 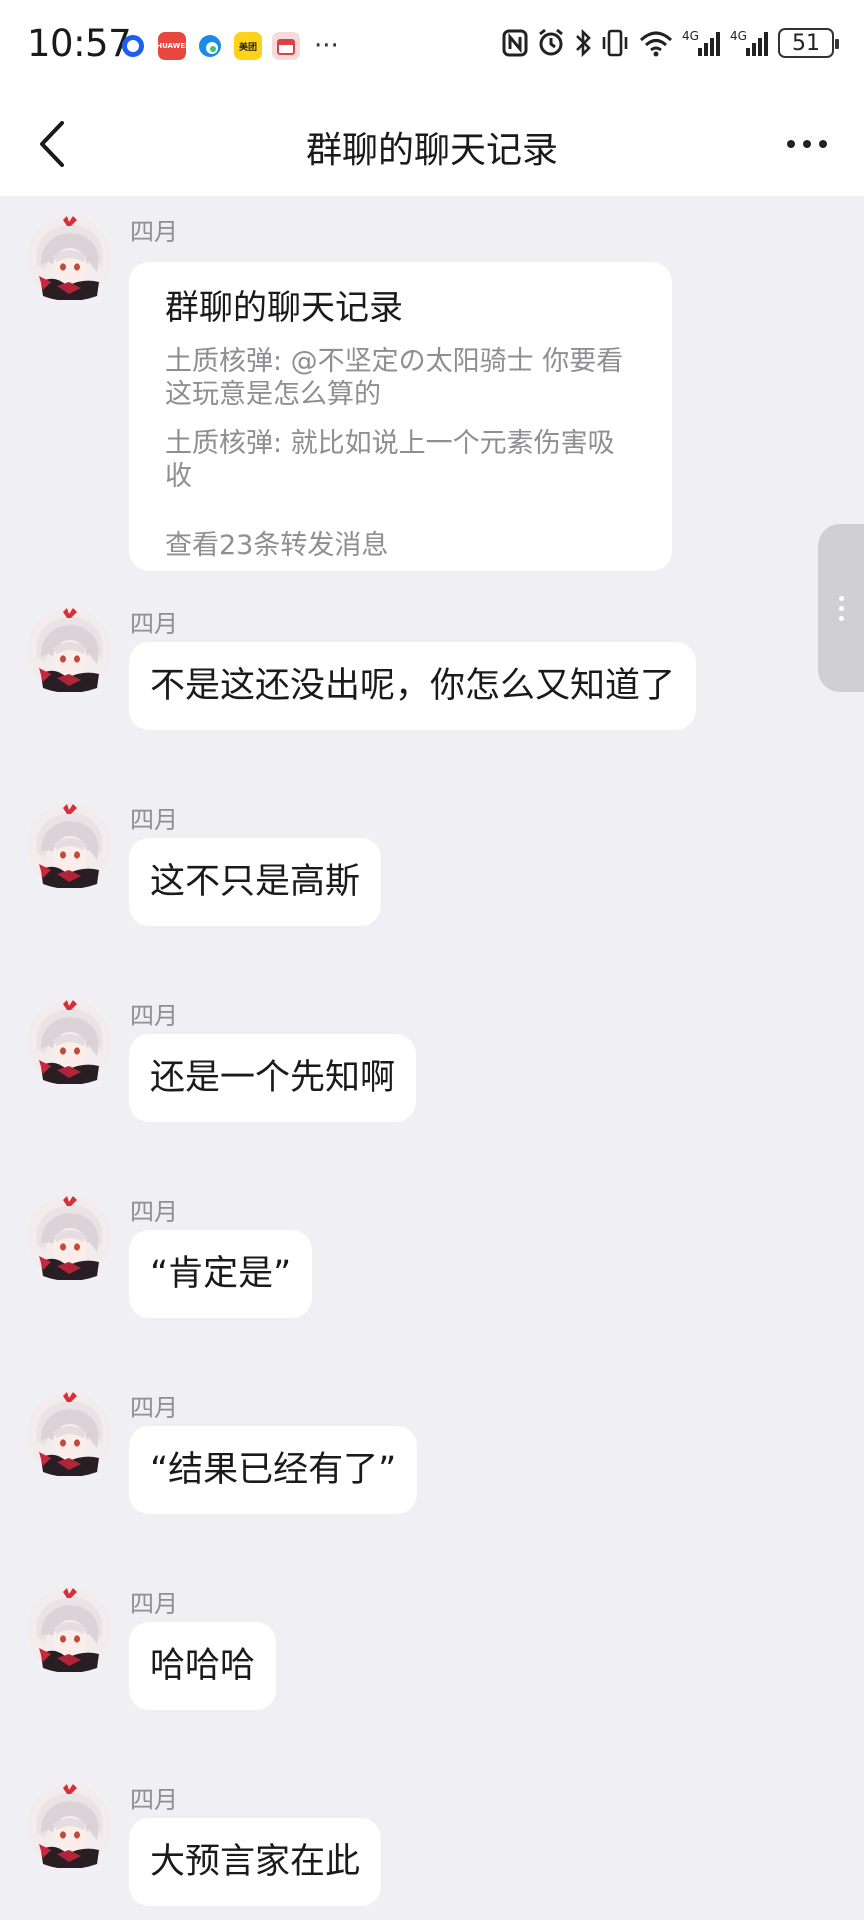 I want to click on message-bubble: 大预言家在此, so click(x=255, y=1862).